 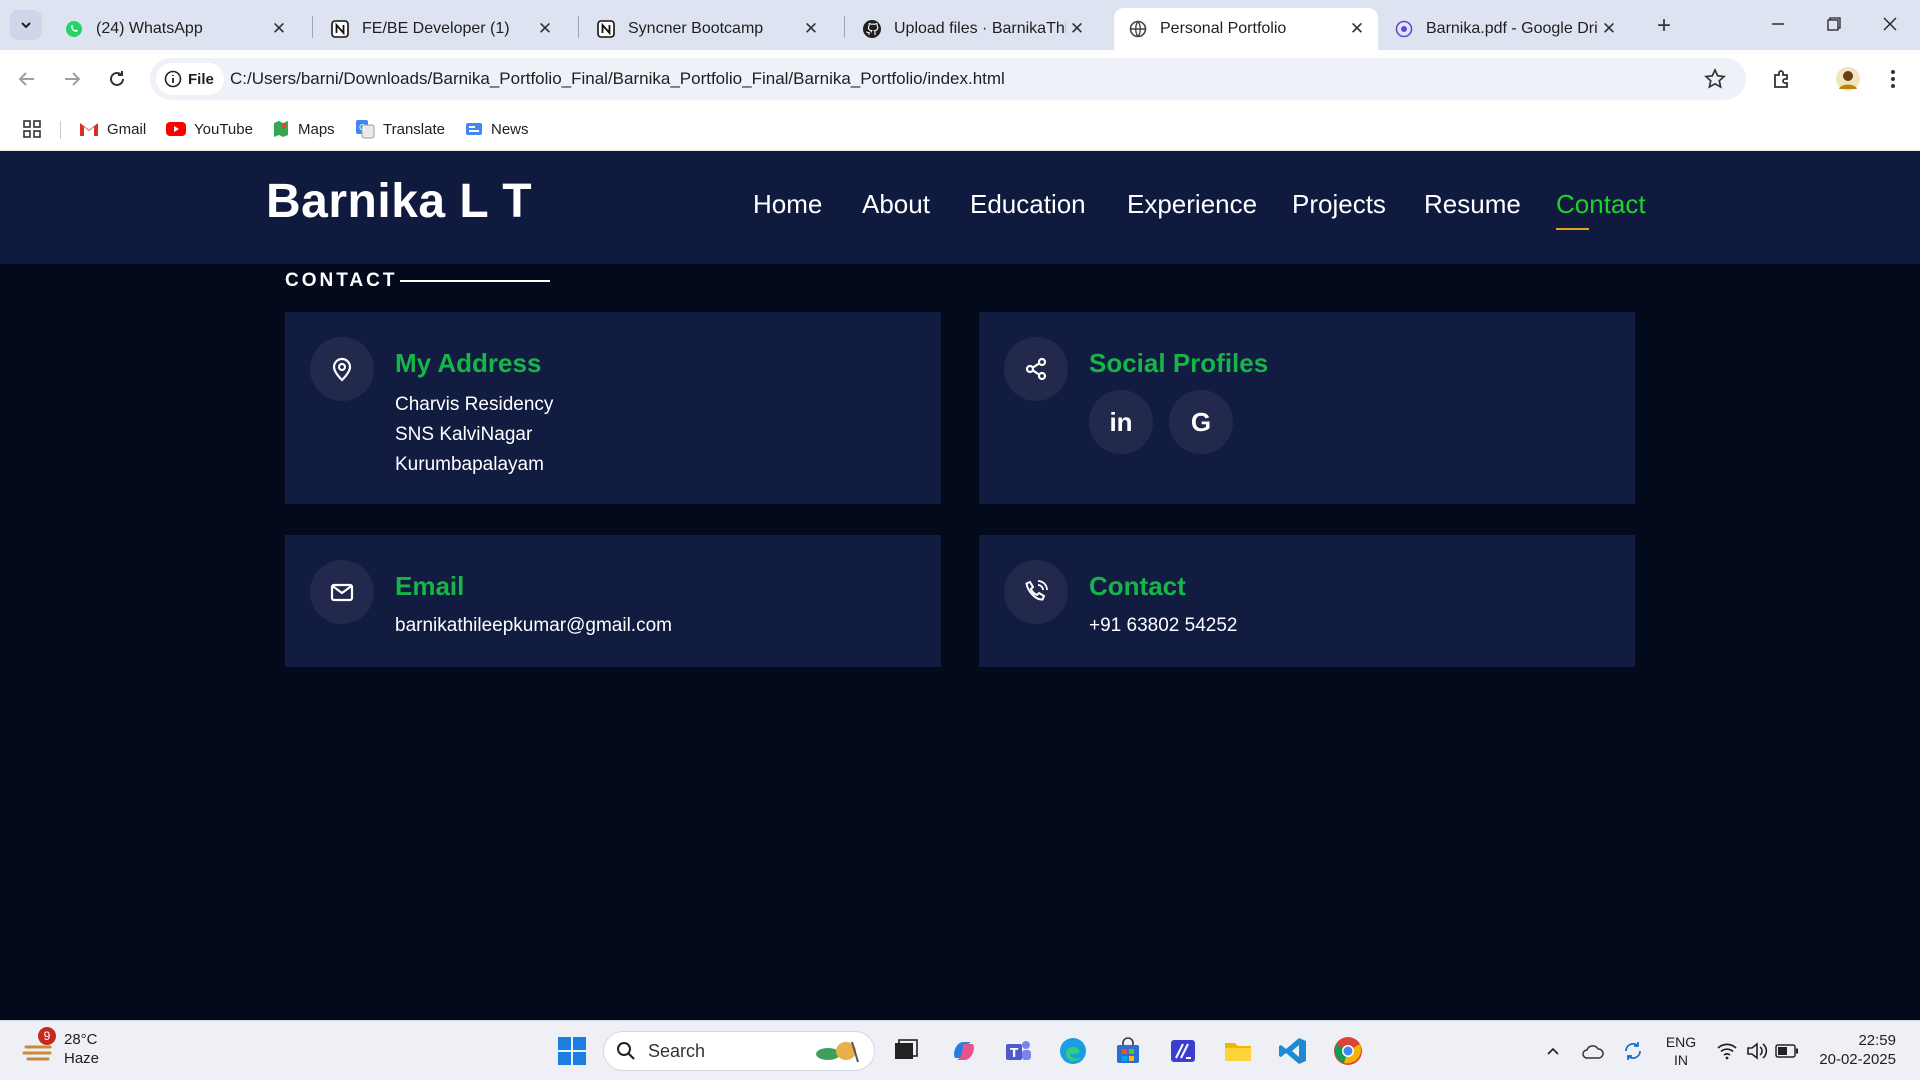 What do you see at coordinates (1036, 369) in the screenshot?
I see `share-icon` at bounding box center [1036, 369].